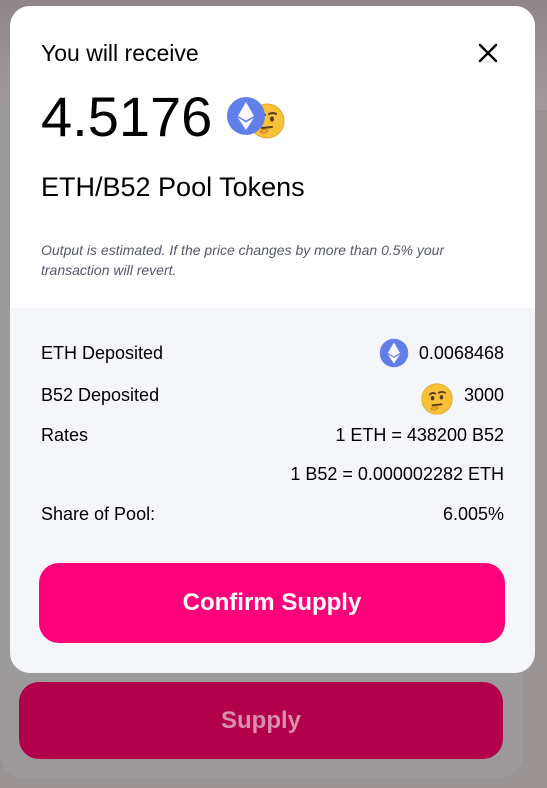  Describe the element at coordinates (473, 513) in the screenshot. I see `share-of-pool-value: 6.005%` at that location.